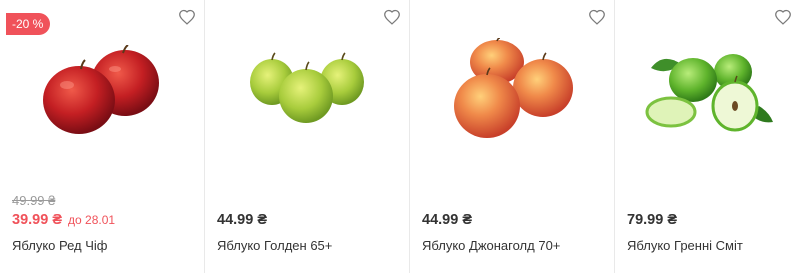 The width and height of the screenshot is (800, 273). Describe the element at coordinates (307, 90) in the screenshot. I see `golden-apples-image` at that location.